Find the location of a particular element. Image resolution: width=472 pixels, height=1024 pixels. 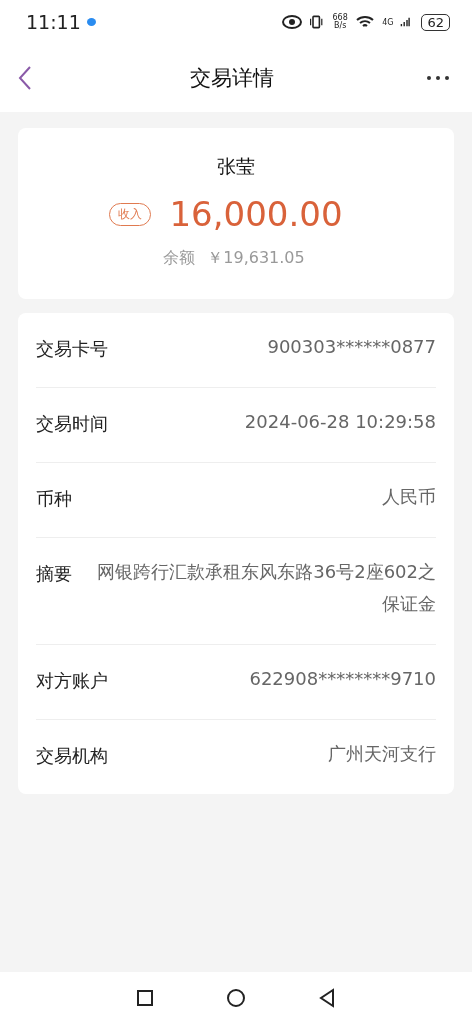

detail-value: 622908********9710 is located at coordinates (342, 679).